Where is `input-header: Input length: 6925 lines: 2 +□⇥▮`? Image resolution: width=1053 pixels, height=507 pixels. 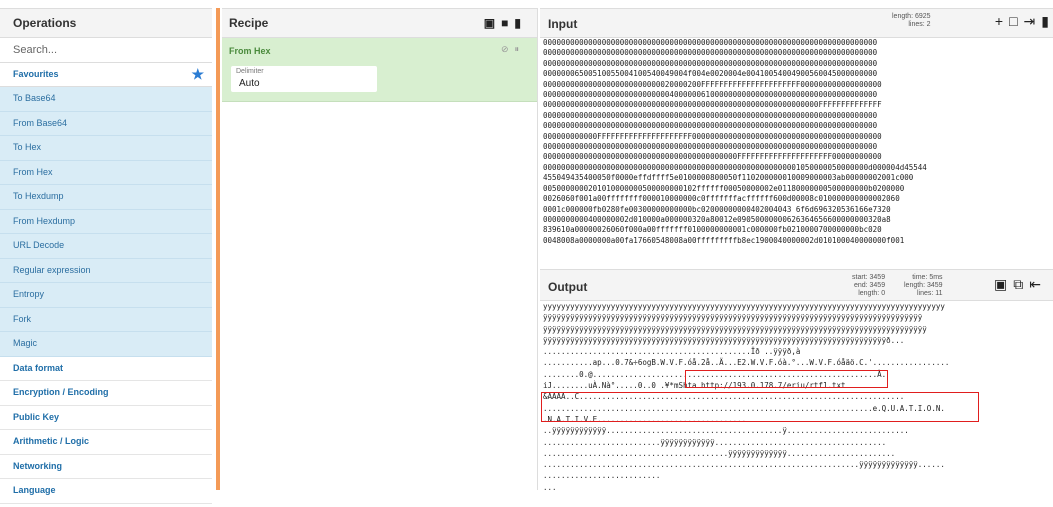 input-header: Input length: 6925 lines: 2 +□⇥▮ is located at coordinates (796, 23).